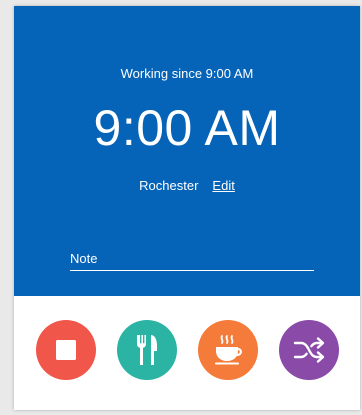 The image size is (362, 415). Describe the element at coordinates (187, 128) in the screenshot. I see `current-time-display: 9:00 AM` at that location.